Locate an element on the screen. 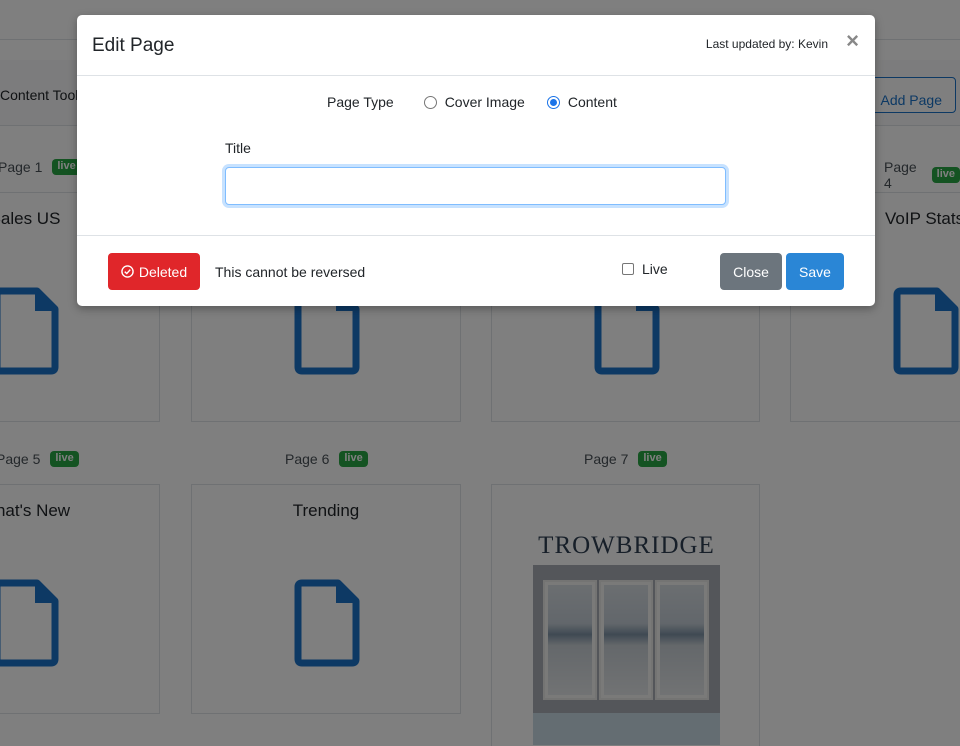 The height and width of the screenshot is (746, 960). radio-content: Content is located at coordinates (581, 102).